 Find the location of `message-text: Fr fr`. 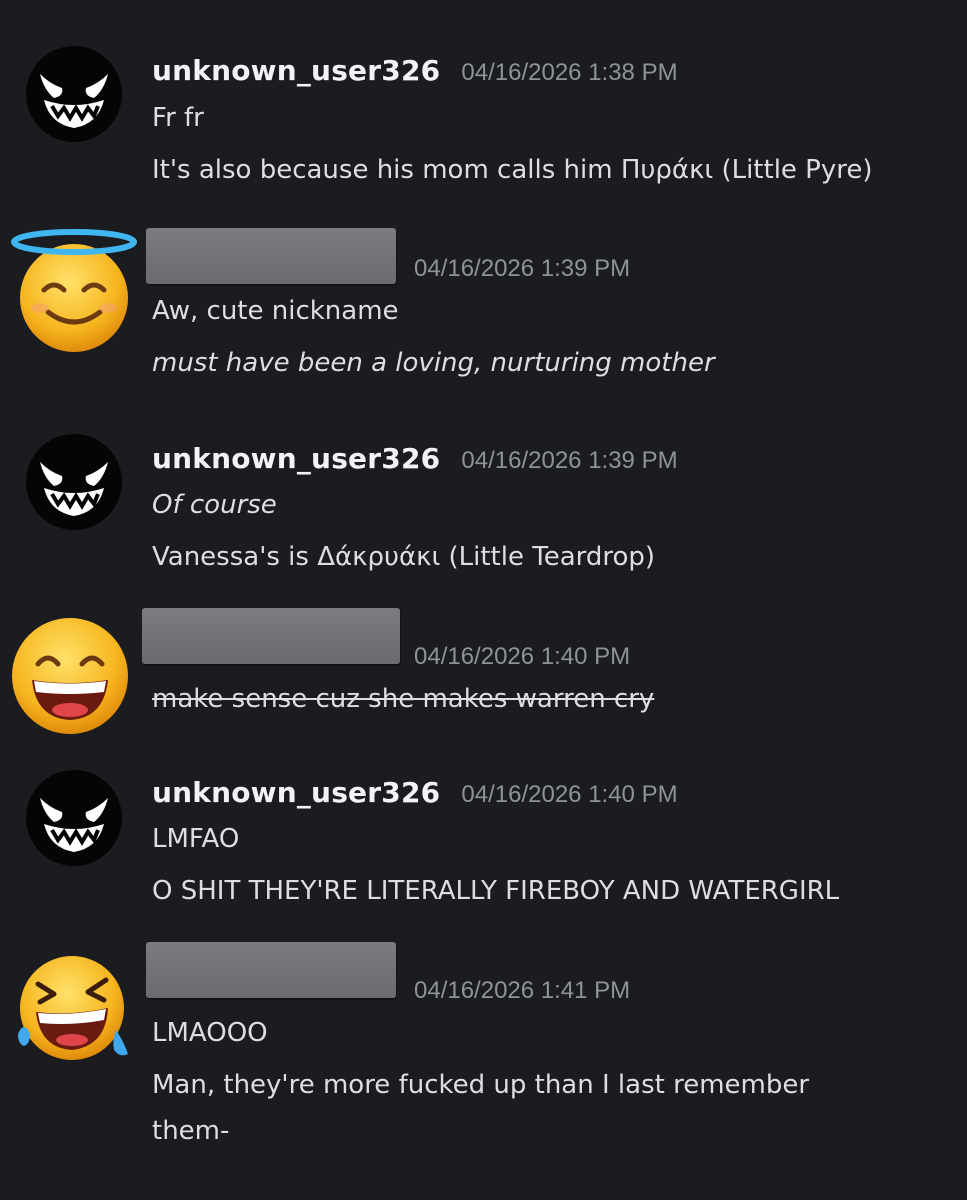

message-text: Fr fr is located at coordinates (178, 118).